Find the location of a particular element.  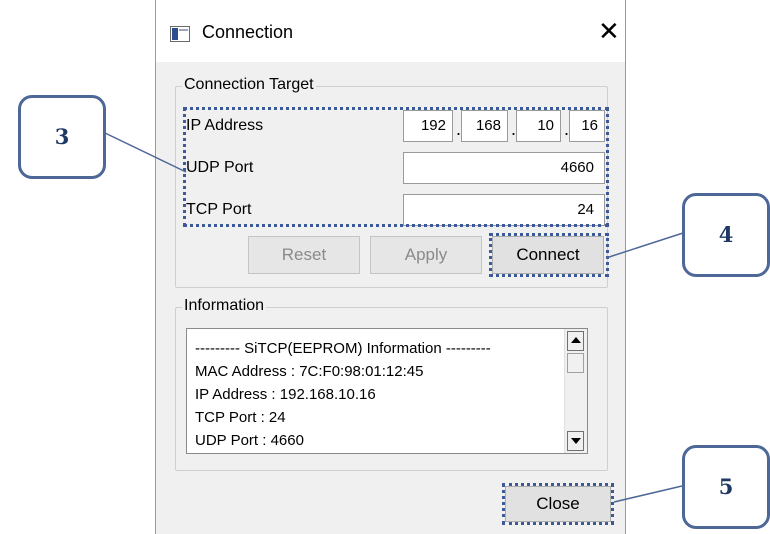

callout-4-connector is located at coordinates (644, 245).